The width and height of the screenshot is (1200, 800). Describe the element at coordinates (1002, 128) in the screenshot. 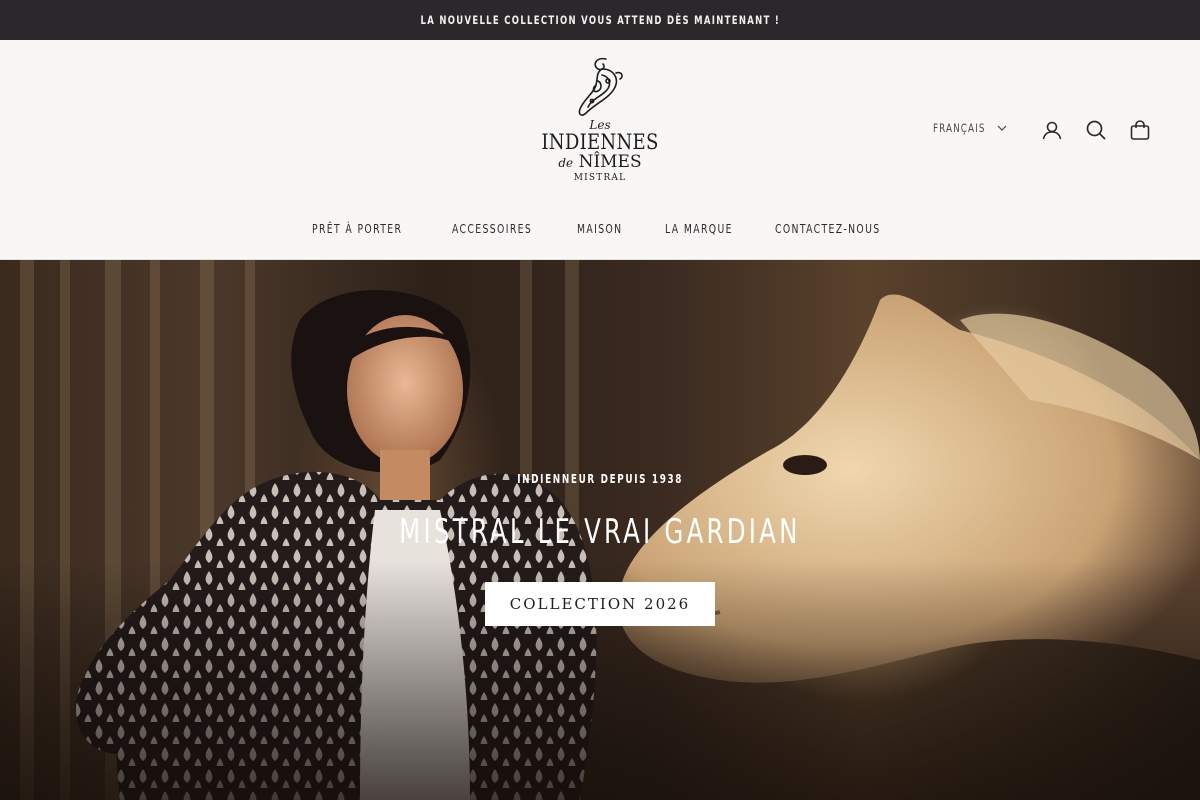

I see `chevron-down-icon` at that location.